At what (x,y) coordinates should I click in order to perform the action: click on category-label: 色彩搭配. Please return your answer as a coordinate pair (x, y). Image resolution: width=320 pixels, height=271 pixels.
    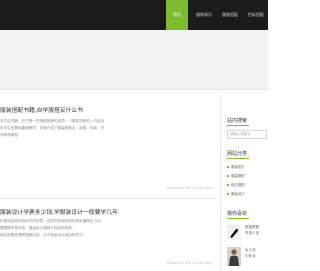
    Looking at the image, I should click on (238, 185).